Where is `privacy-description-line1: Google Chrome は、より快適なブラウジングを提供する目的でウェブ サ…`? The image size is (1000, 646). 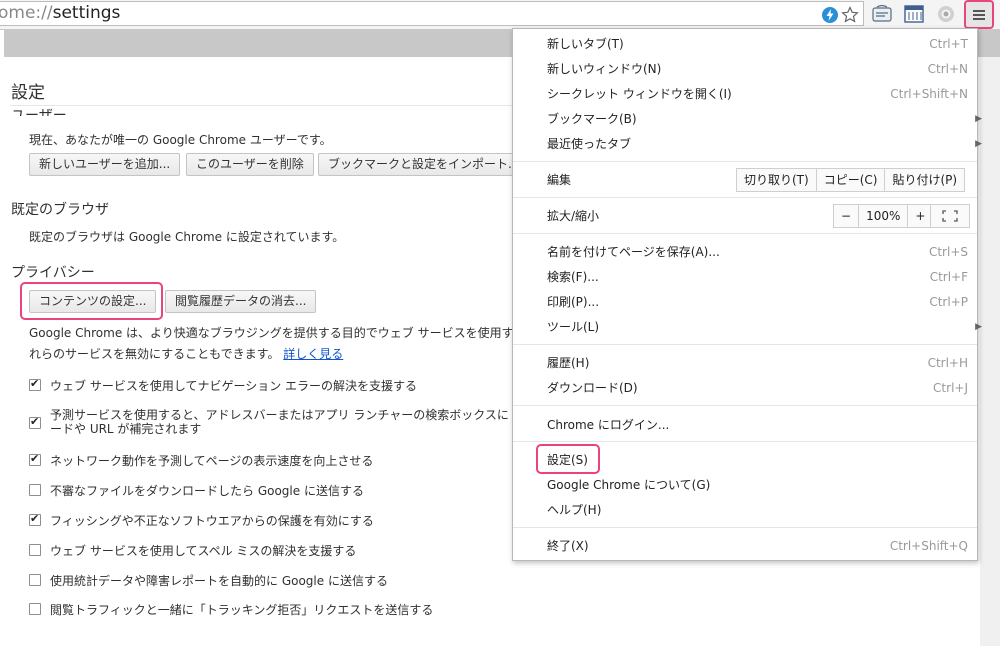 privacy-description-line1: Google Chrome は、より快適なブラウジングを提供する目的でウェブ サ… is located at coordinates (277, 333).